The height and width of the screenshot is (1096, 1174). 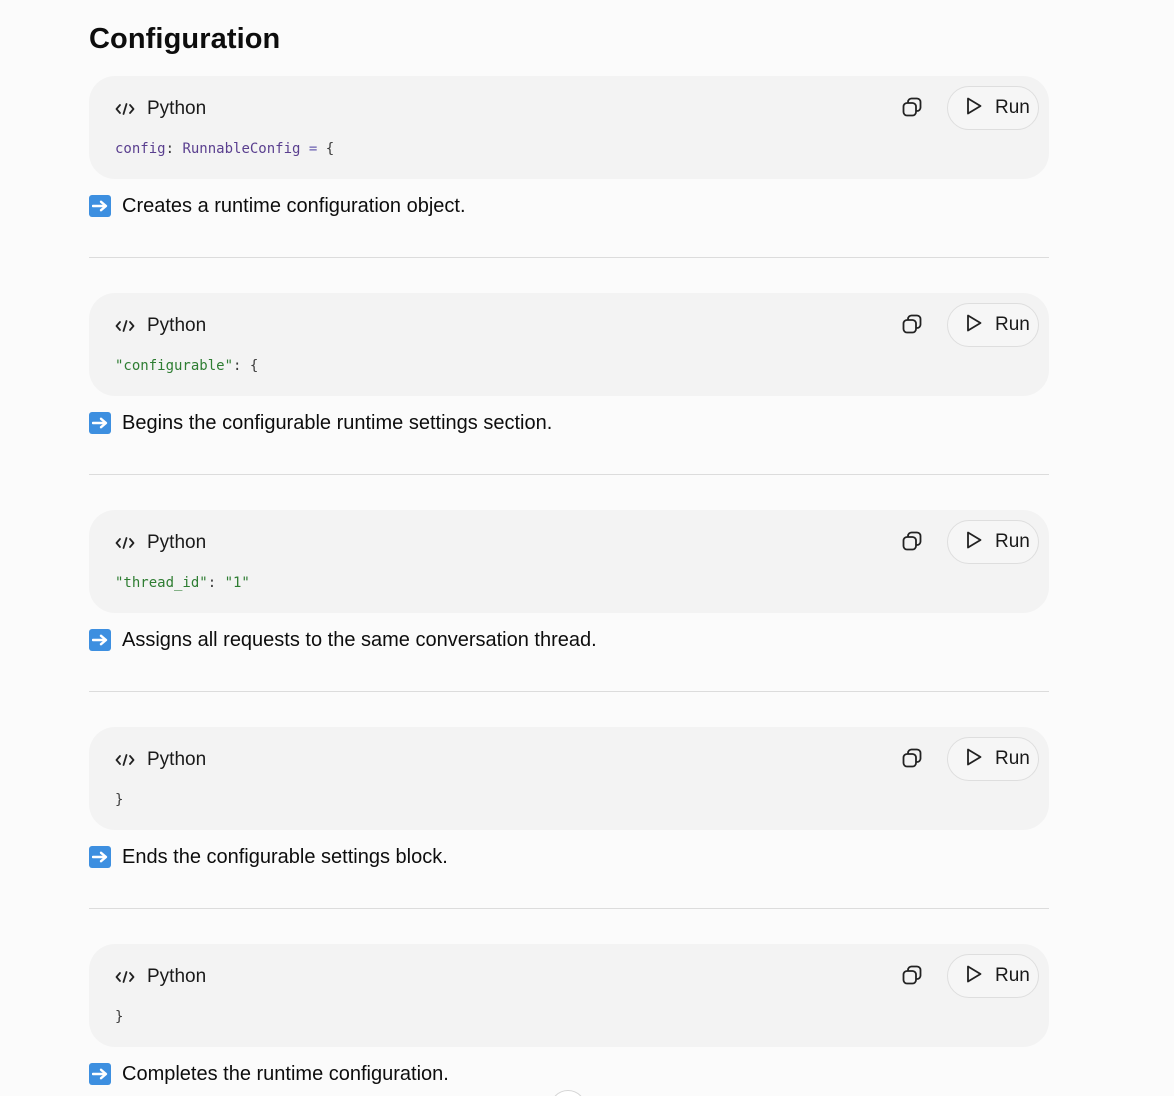 I want to click on explanation-line: Creates a runtime configuration object., so click(x=569, y=206).